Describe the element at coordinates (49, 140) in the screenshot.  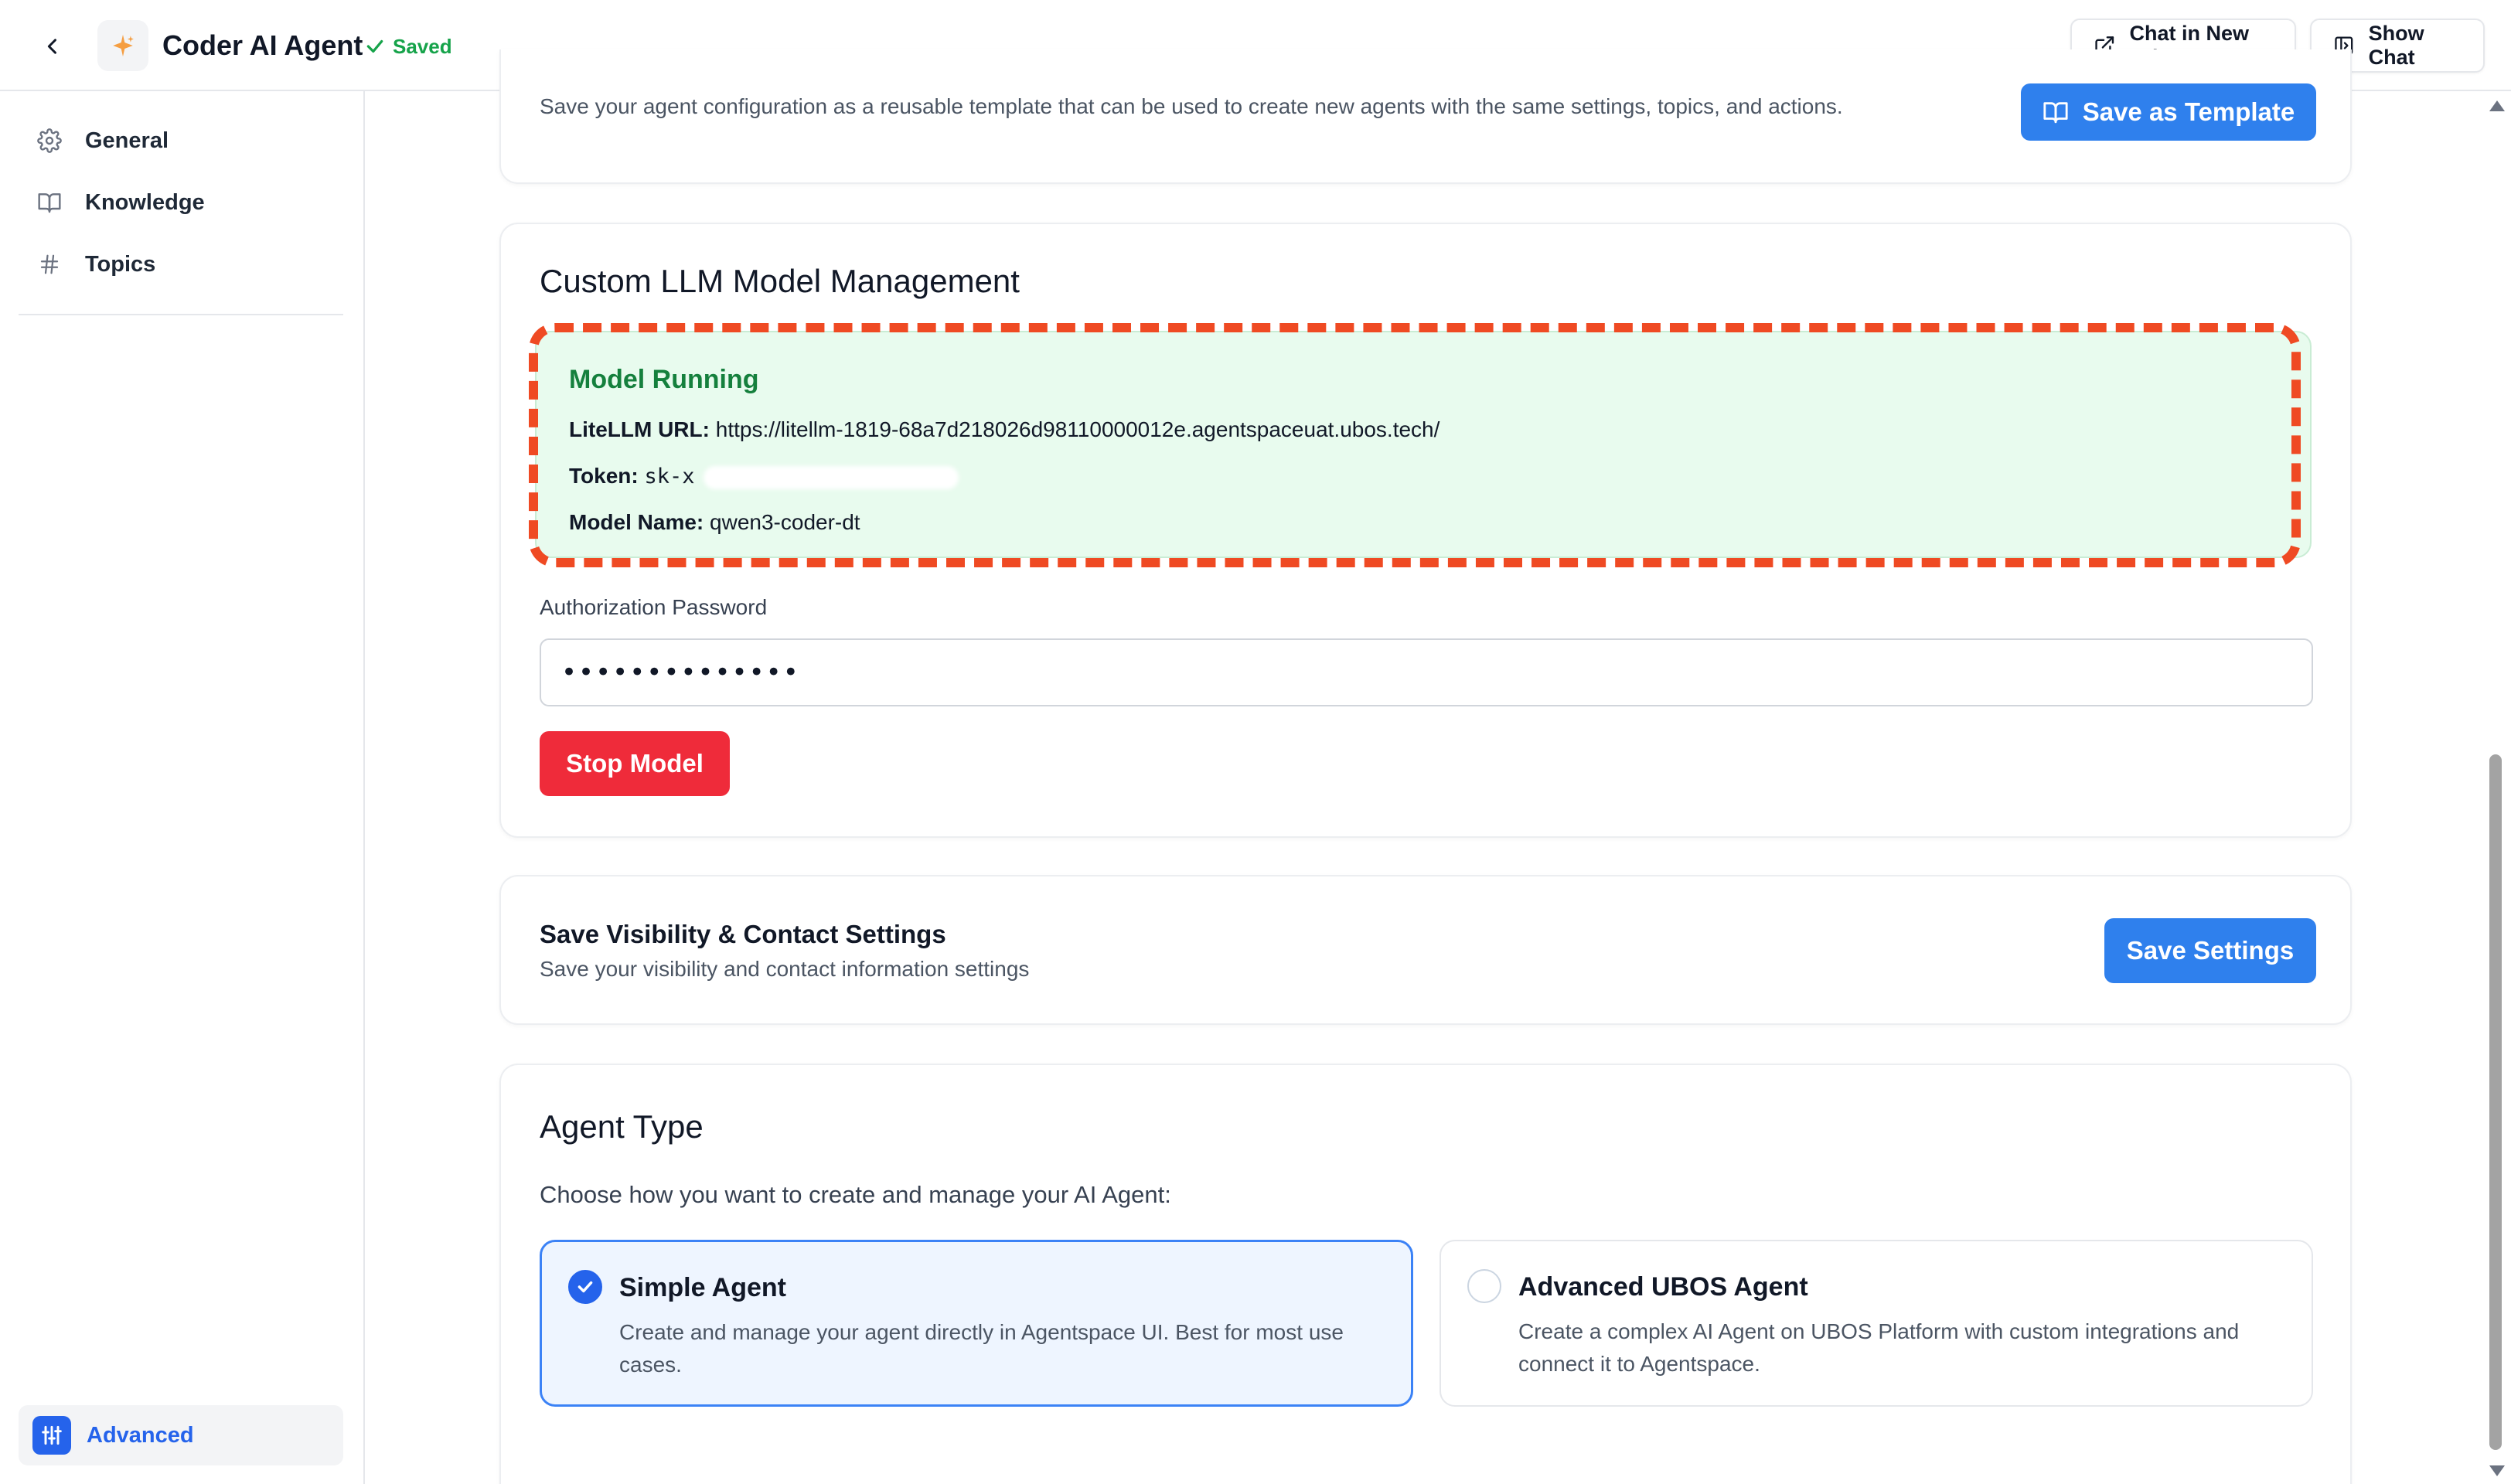
I see `gear-icon` at that location.